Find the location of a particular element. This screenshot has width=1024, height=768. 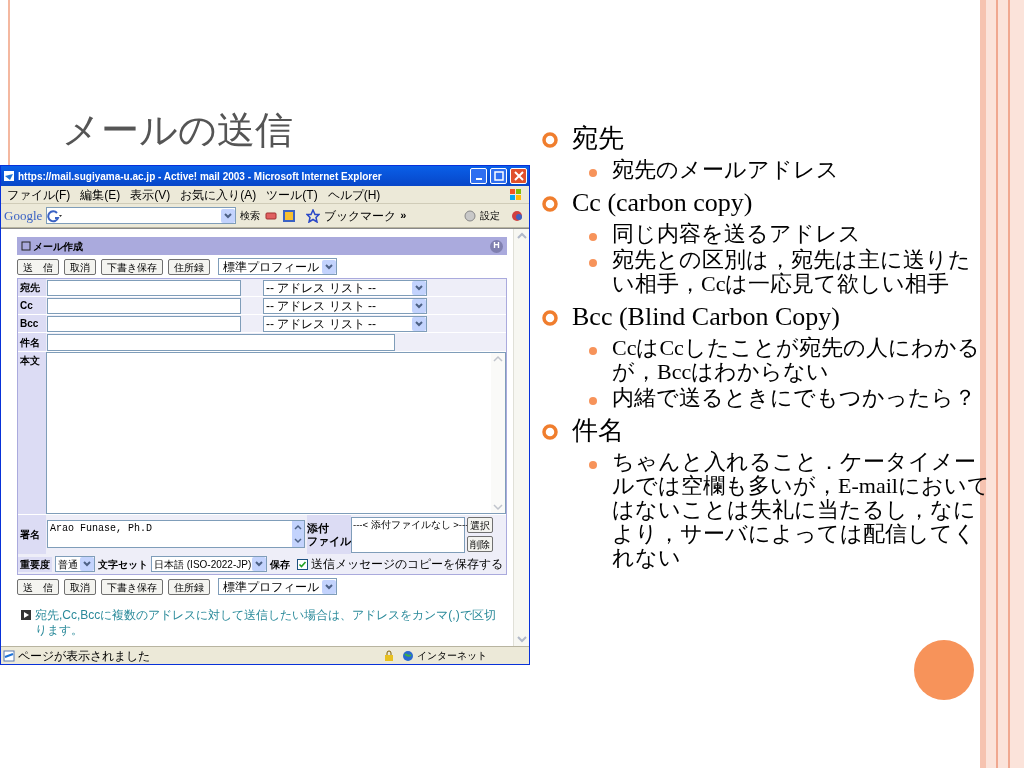

charset-dropdown: 日本語 (ISO-2022-JP) is located at coordinates (209, 564).